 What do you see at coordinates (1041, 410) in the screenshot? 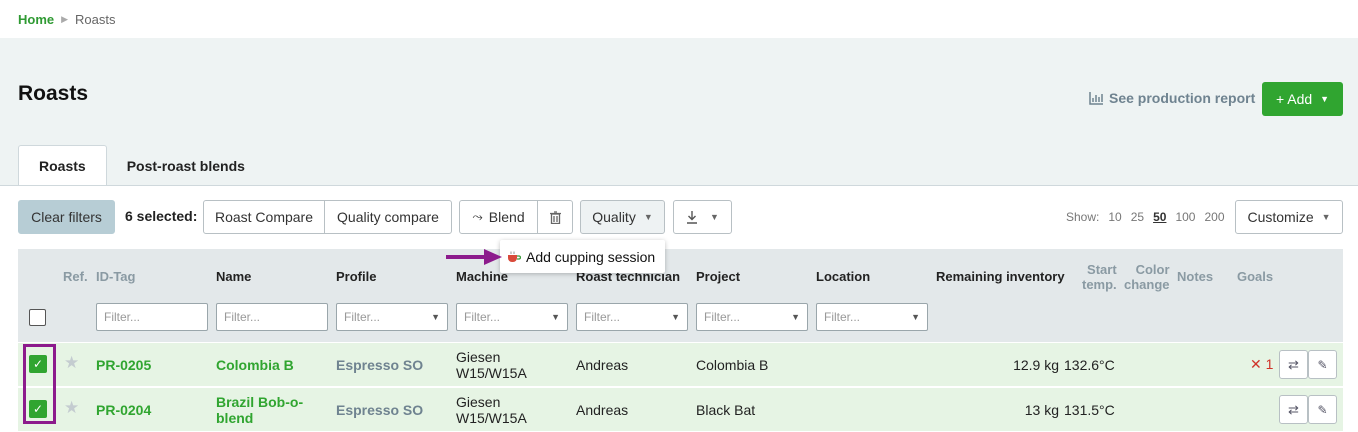
I see `row-inventory: 13 kg` at bounding box center [1041, 410].